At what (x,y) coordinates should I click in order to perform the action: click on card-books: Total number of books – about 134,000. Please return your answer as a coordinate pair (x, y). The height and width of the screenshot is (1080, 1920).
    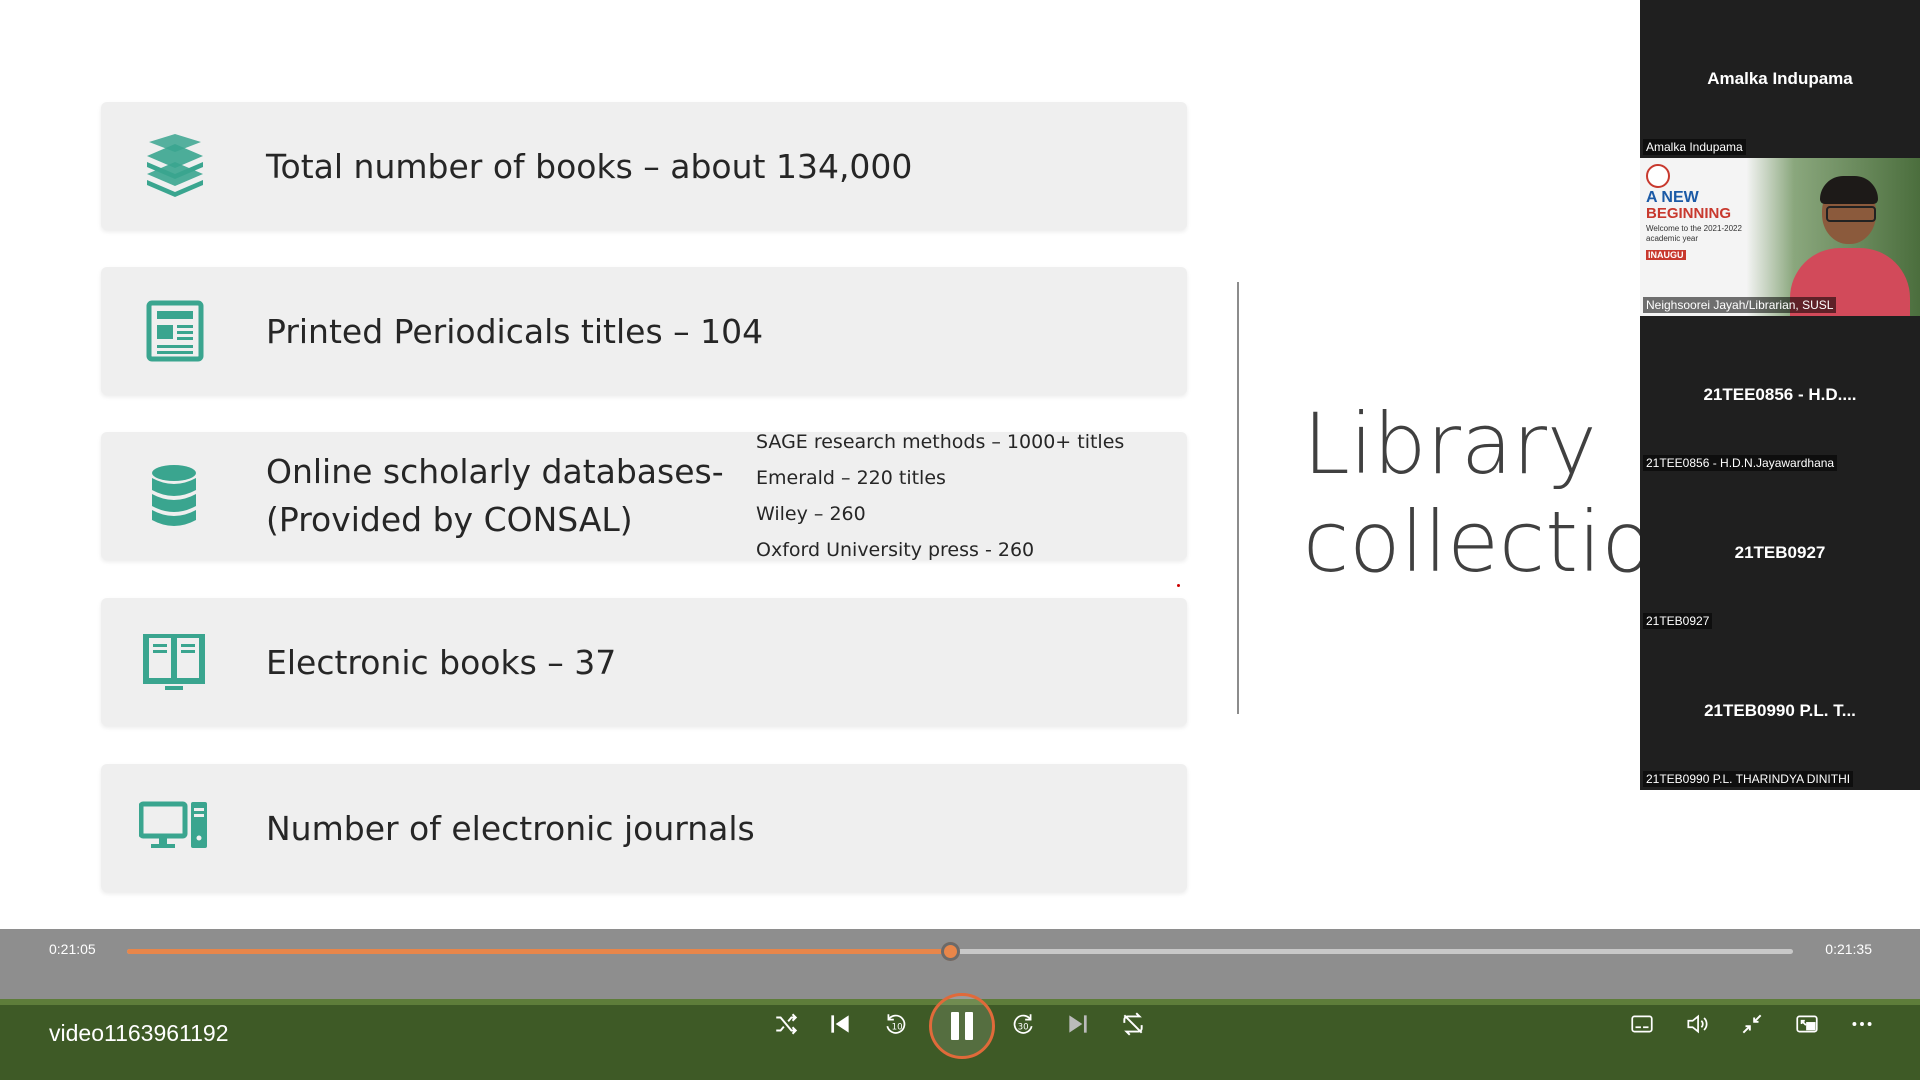
    Looking at the image, I should click on (644, 166).